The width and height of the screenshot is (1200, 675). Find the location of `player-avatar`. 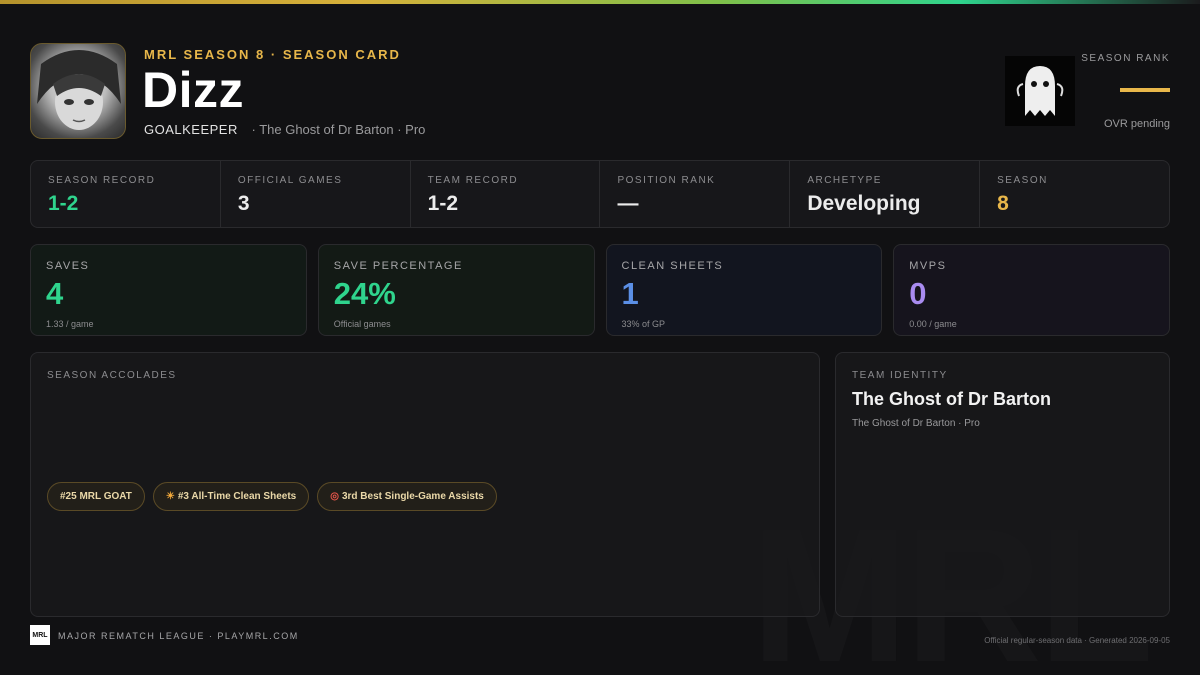

player-avatar is located at coordinates (78, 91).